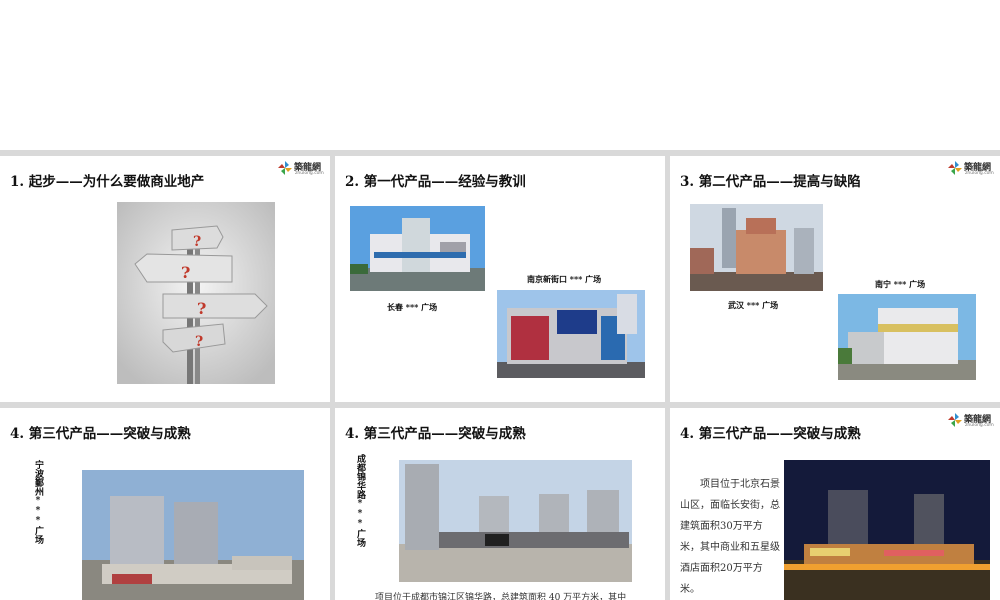  I want to click on slide-thumbnail-2: 2. 第一代产品——经验与教训 长春 *** 广场 南京新街口 *** 广场, so click(500, 279).